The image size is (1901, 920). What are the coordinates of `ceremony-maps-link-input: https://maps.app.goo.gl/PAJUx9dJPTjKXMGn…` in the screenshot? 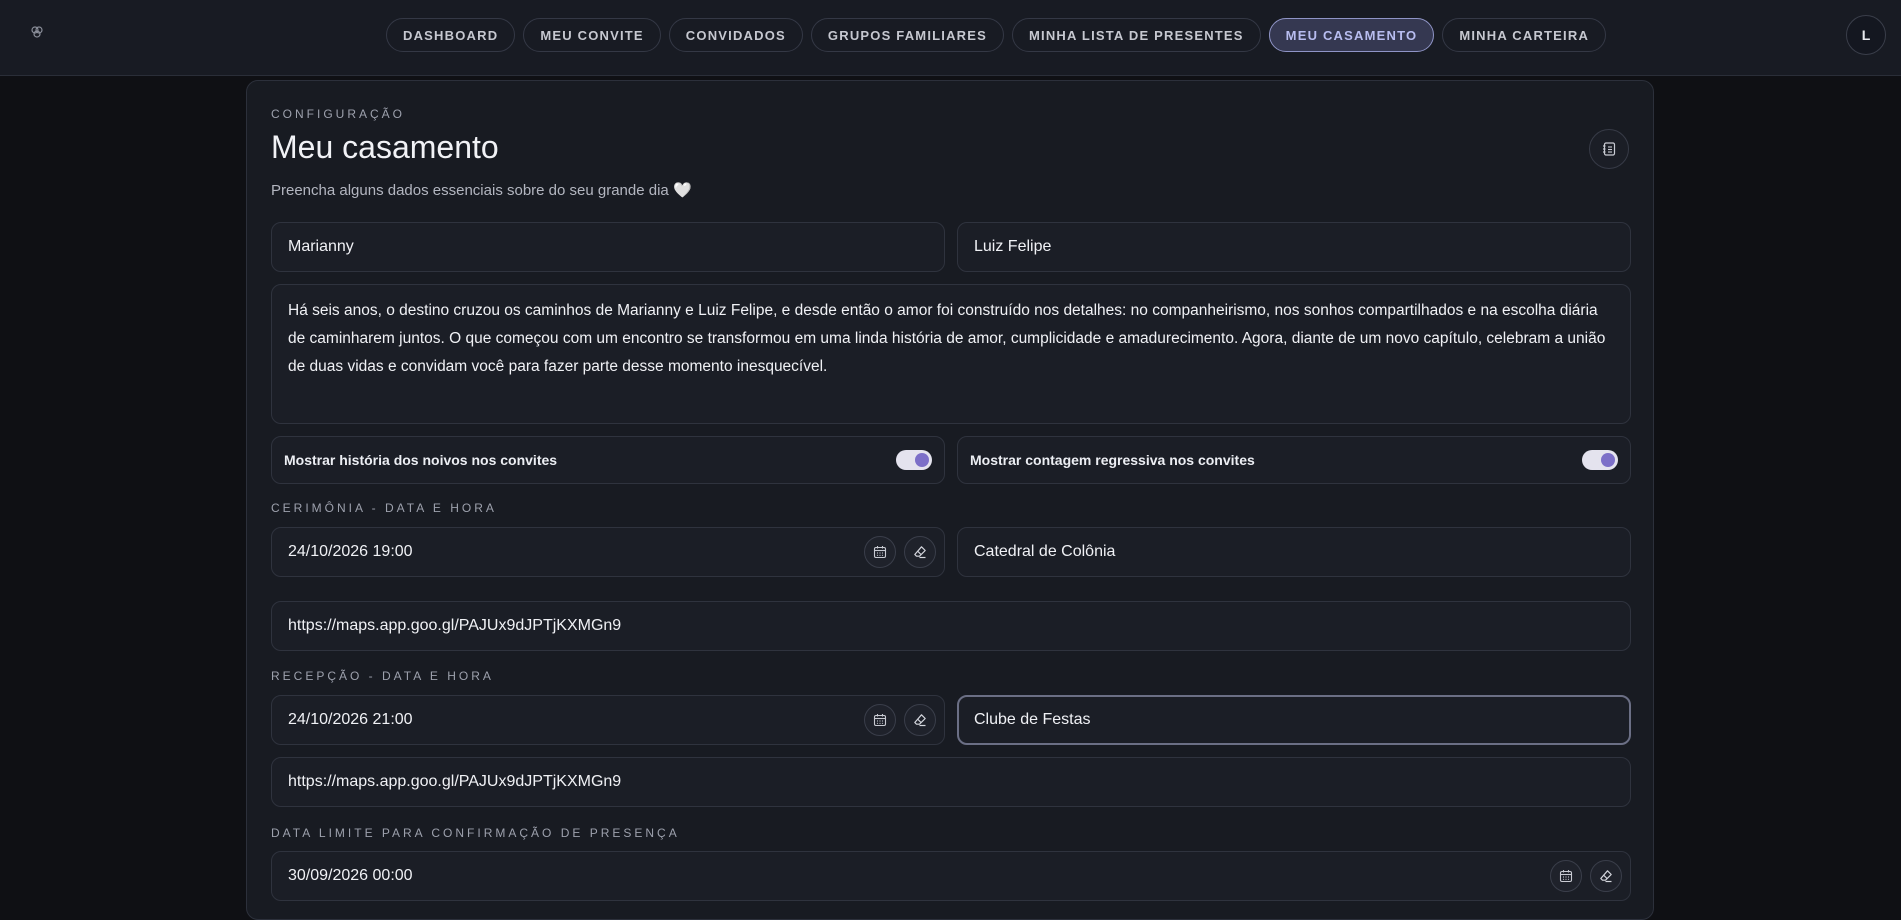 It's located at (951, 626).